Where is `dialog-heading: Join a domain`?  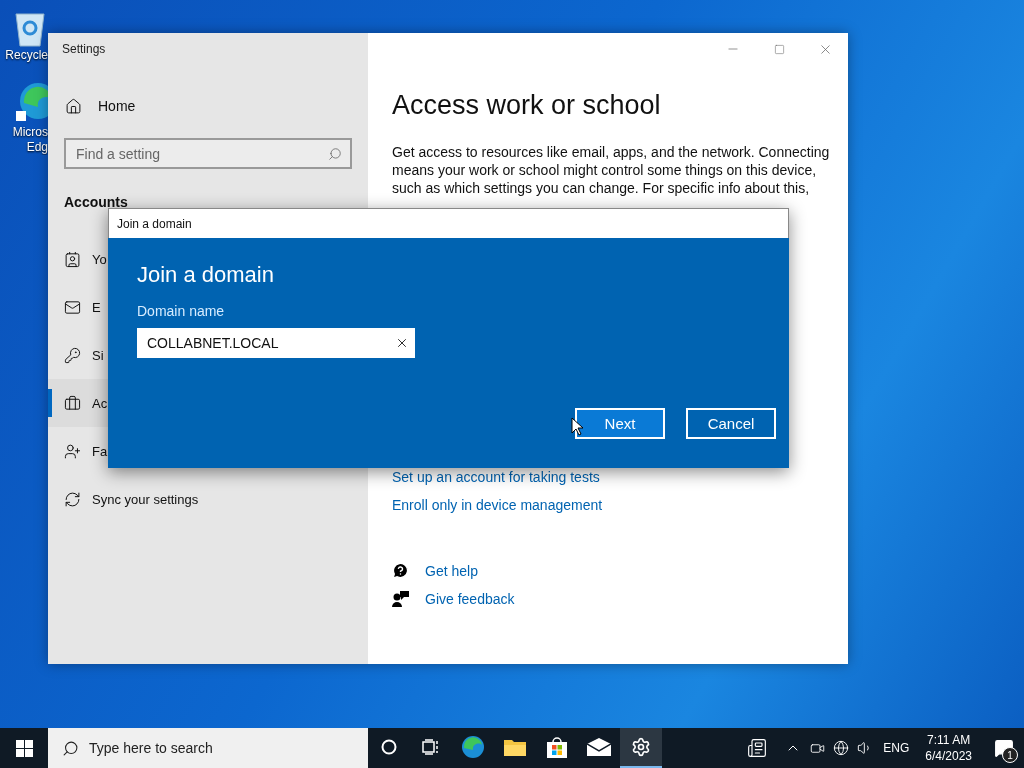 dialog-heading: Join a domain is located at coordinates (206, 275).